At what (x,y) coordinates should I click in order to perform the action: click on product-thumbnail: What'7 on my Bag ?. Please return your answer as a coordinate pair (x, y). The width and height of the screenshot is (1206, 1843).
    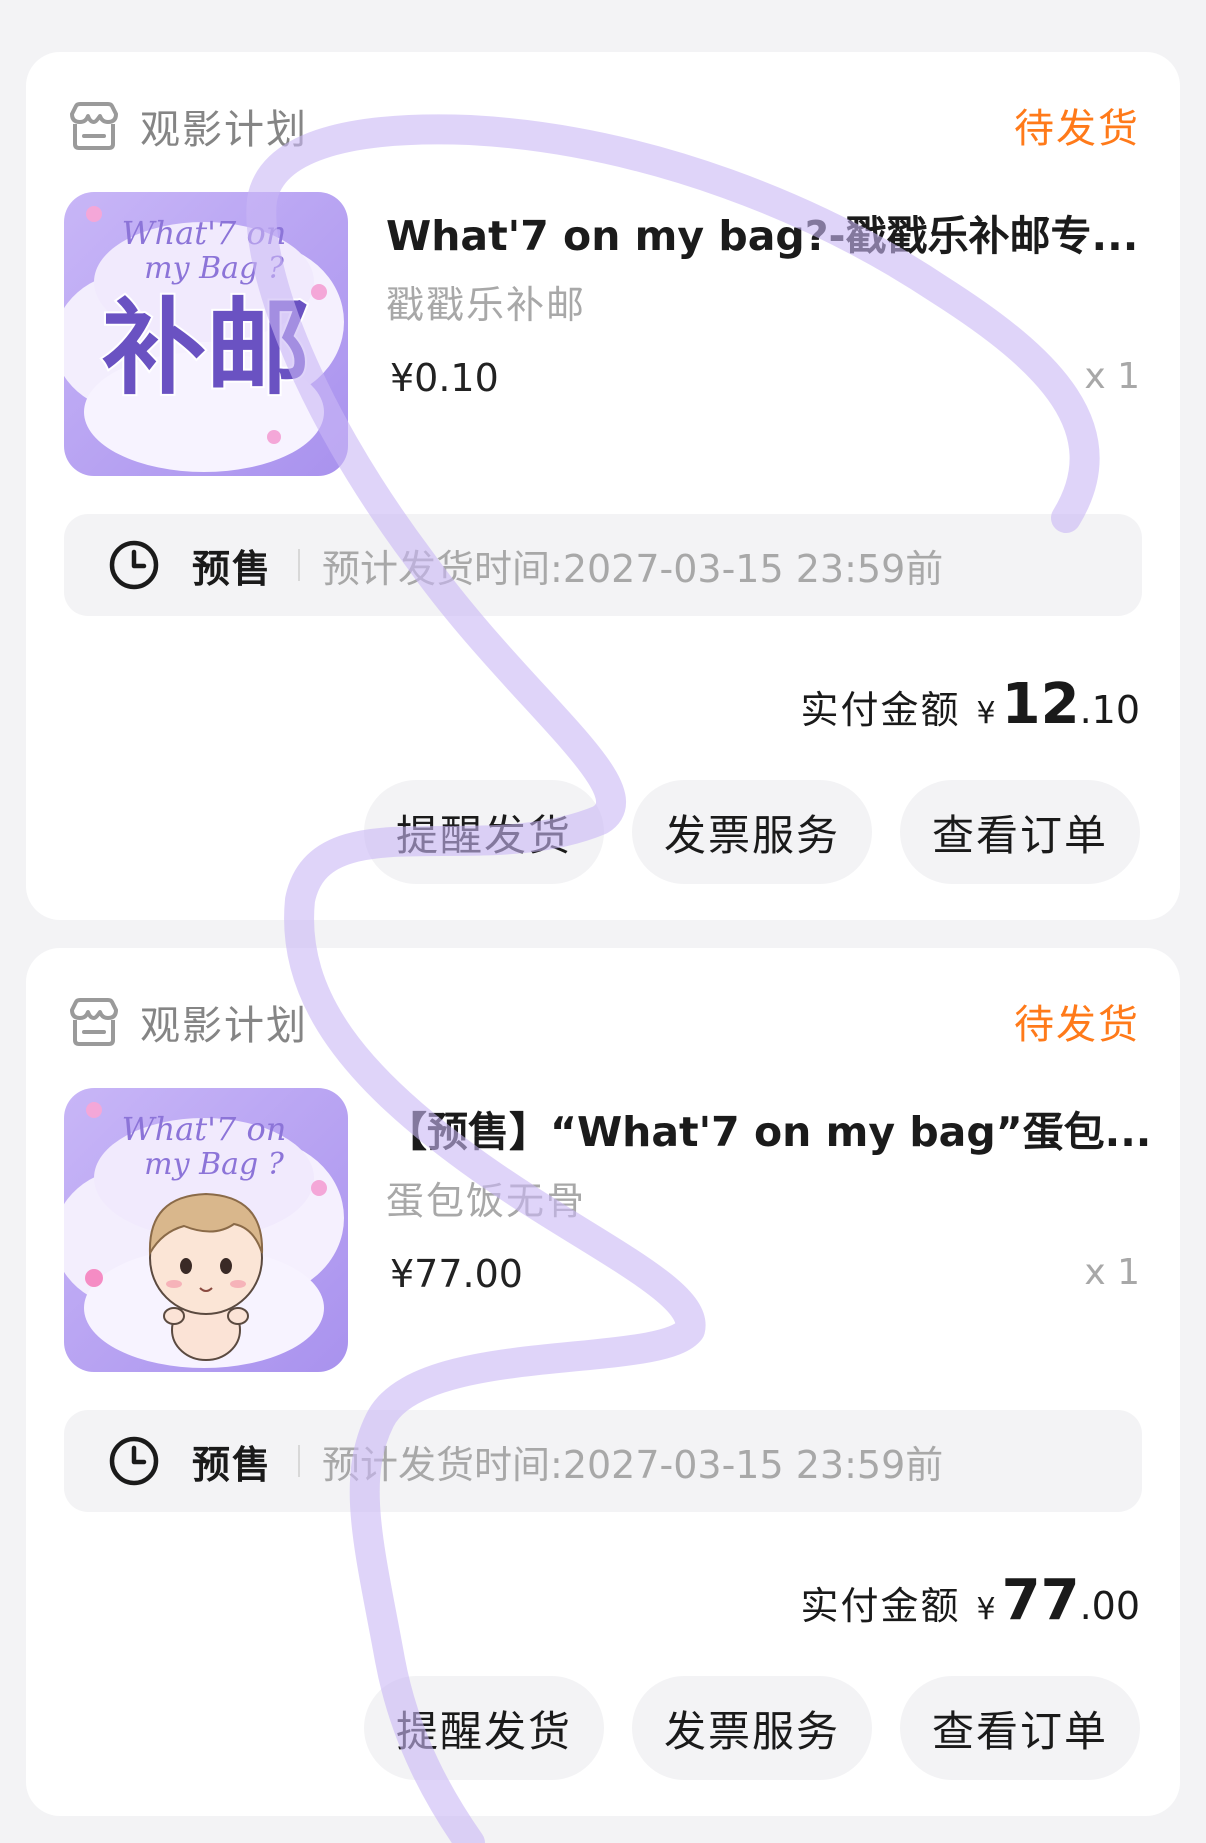
    Looking at the image, I should click on (206, 1230).